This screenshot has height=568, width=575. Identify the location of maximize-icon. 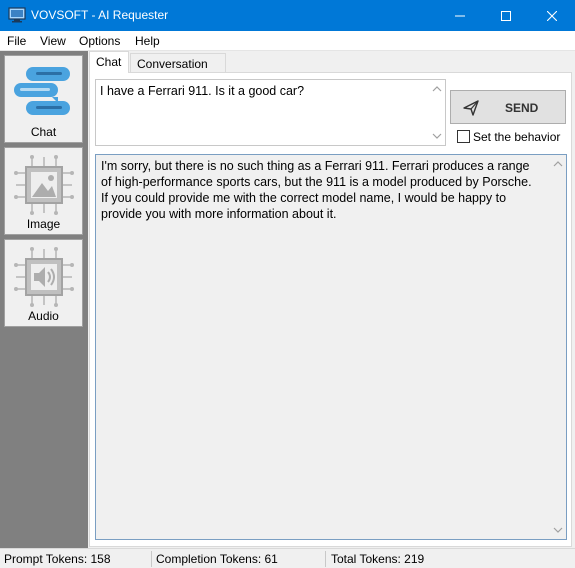
(506, 15).